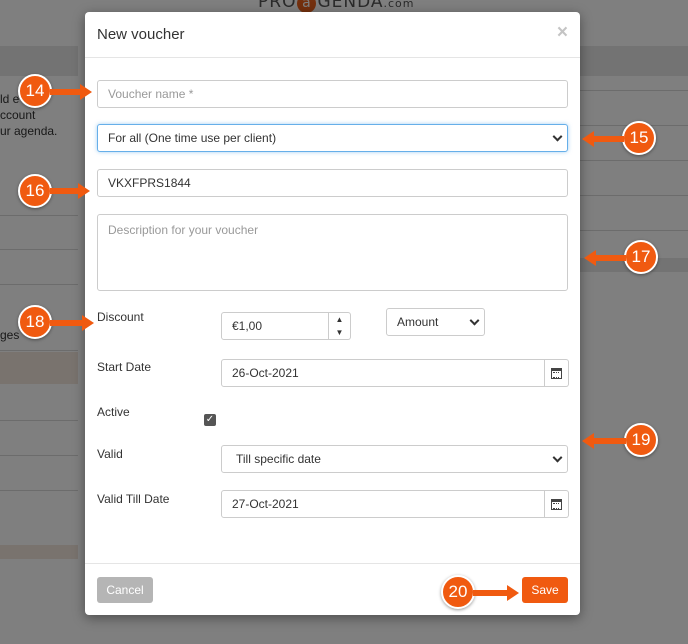 The image size is (688, 644). Describe the element at coordinates (133, 499) in the screenshot. I see `valid-till-label: Valid Till Date` at that location.